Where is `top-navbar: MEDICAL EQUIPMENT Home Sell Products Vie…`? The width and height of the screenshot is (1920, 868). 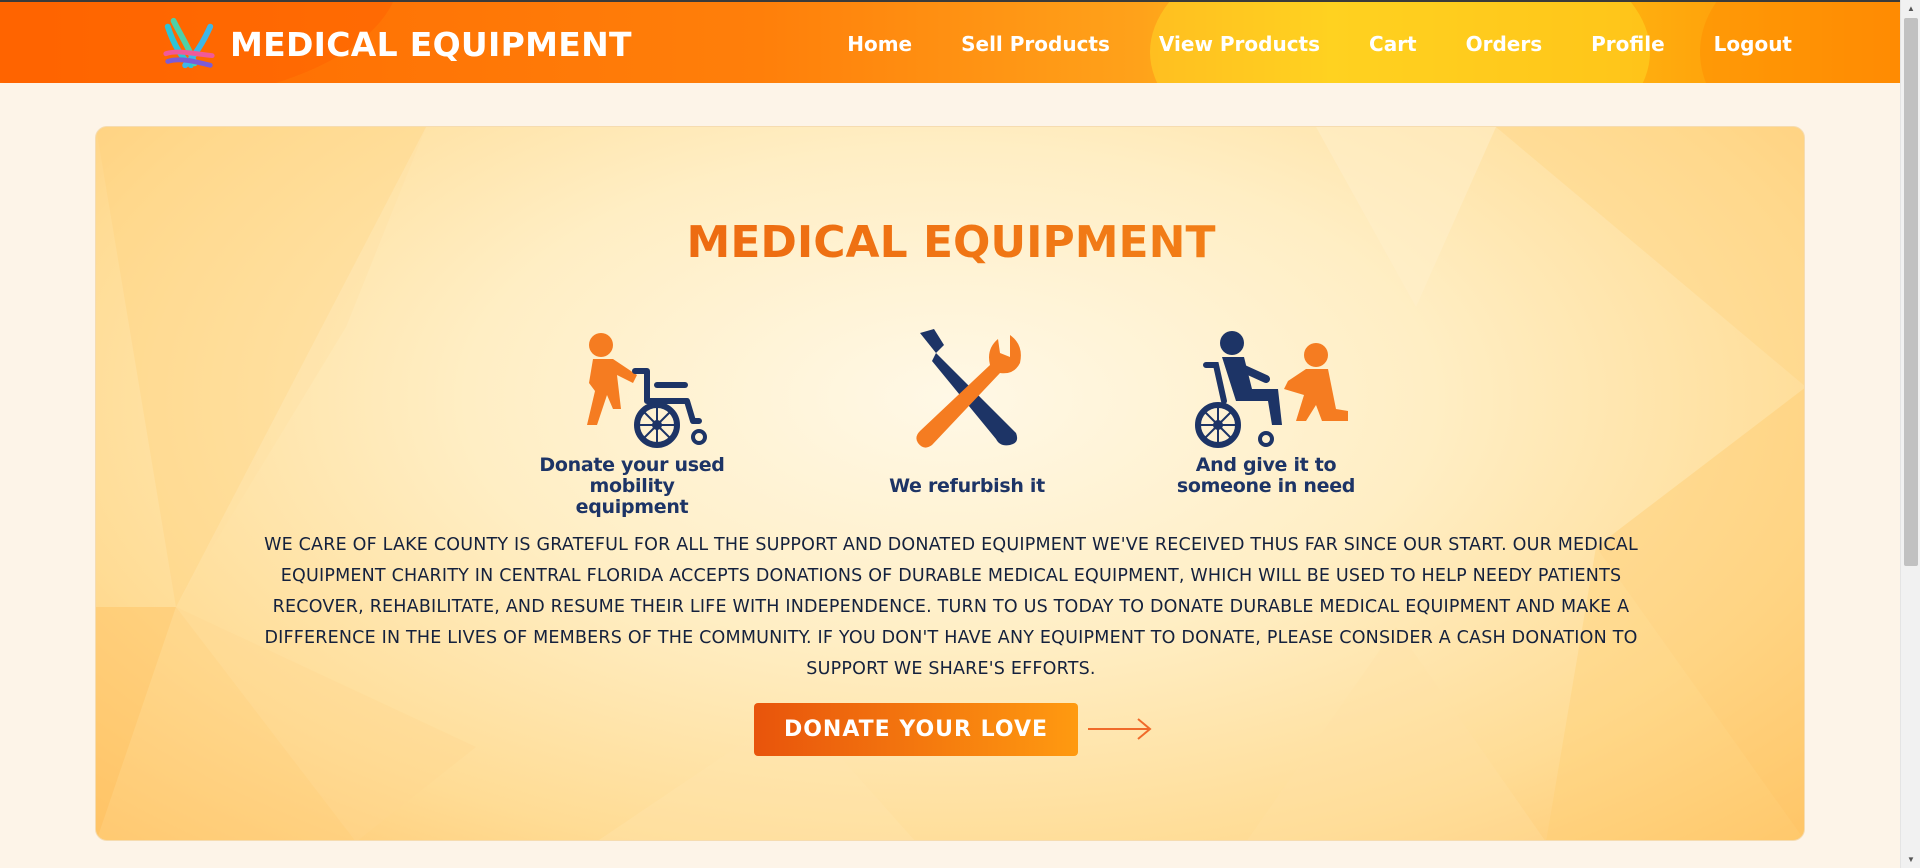
top-navbar: MEDICAL EQUIPMENT Home Sell Products Vie… is located at coordinates (950, 41).